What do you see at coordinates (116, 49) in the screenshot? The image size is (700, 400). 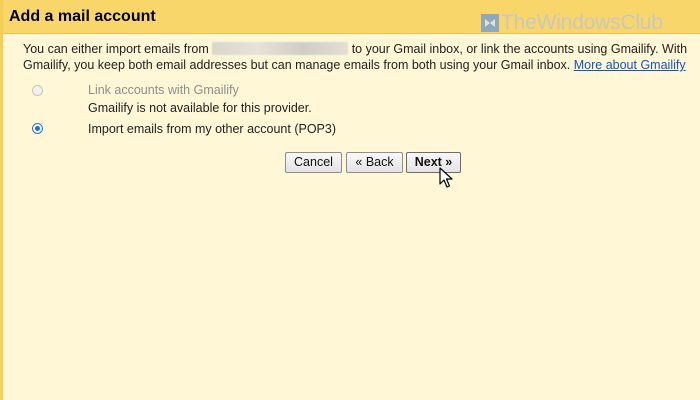 I see `description-before-email: You can either import emails from` at bounding box center [116, 49].